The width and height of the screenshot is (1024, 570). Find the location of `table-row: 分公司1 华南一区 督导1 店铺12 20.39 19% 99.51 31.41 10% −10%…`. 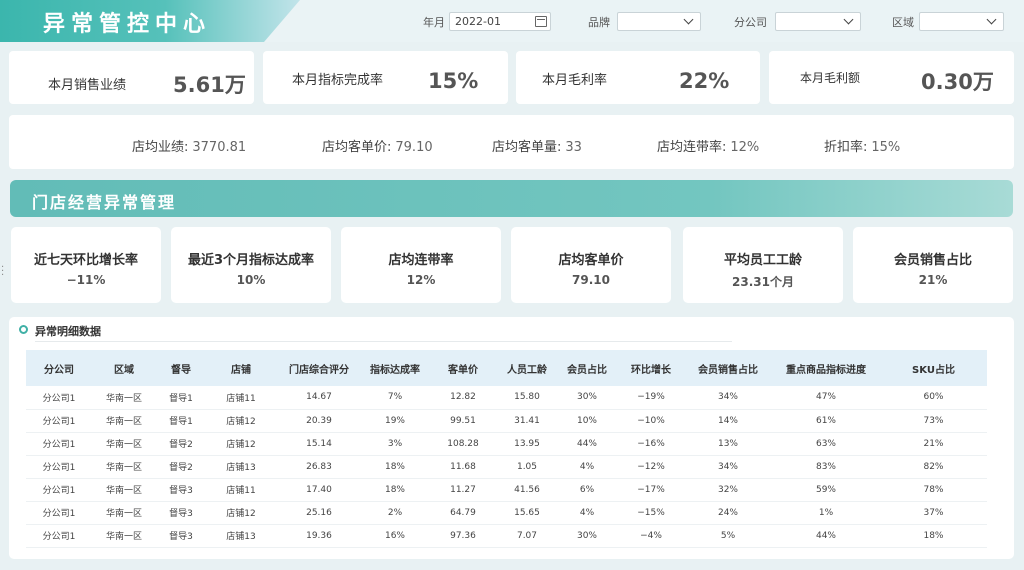

table-row: 分公司1 华南一区 督导1 店铺12 20.39 19% 99.51 31.41 10% −10%… is located at coordinates (506, 421).